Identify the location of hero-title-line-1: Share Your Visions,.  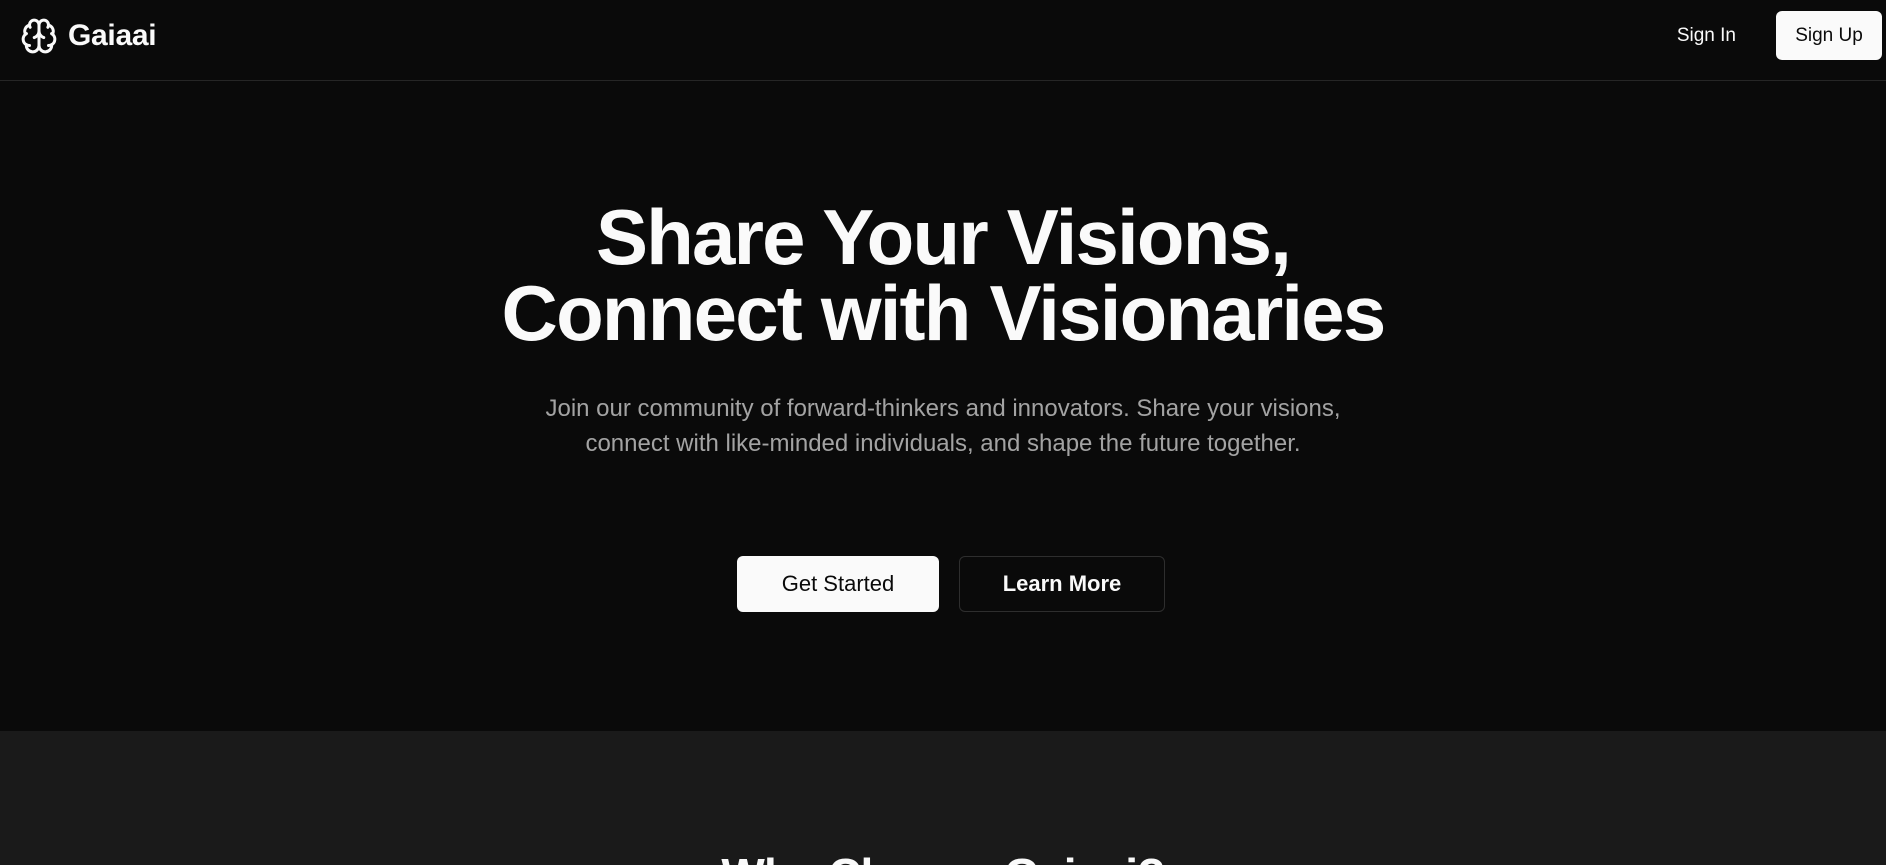
(943, 237).